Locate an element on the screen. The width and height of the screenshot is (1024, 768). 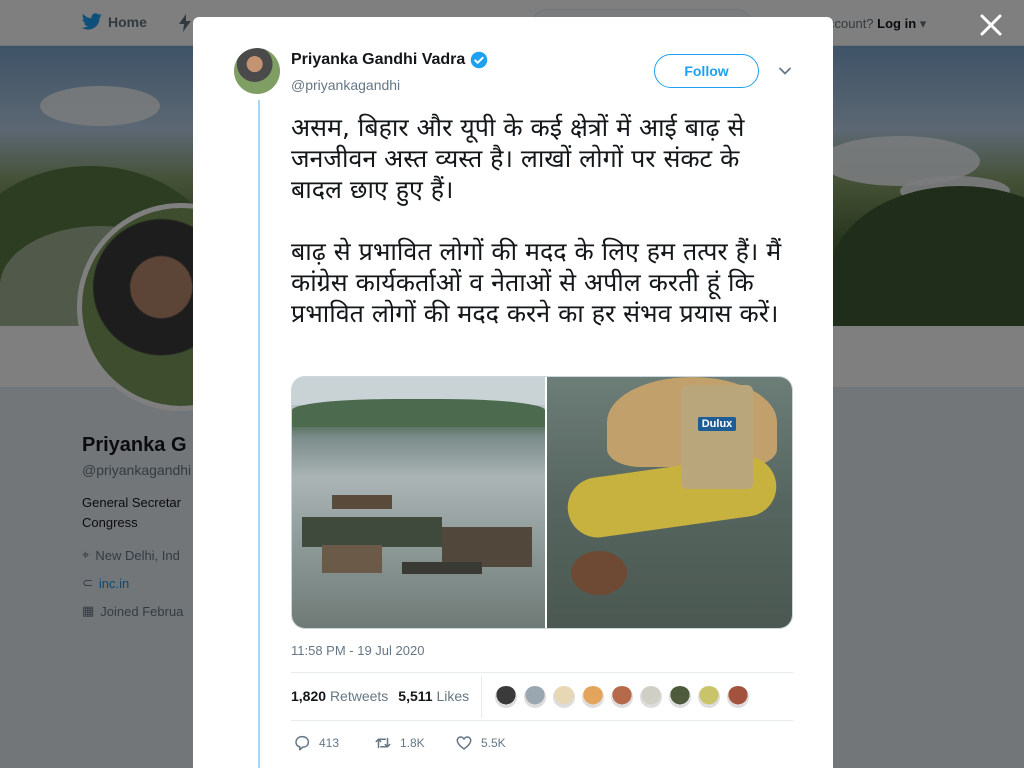
flood-rescue-photo: Dulux is located at coordinates (669, 502).